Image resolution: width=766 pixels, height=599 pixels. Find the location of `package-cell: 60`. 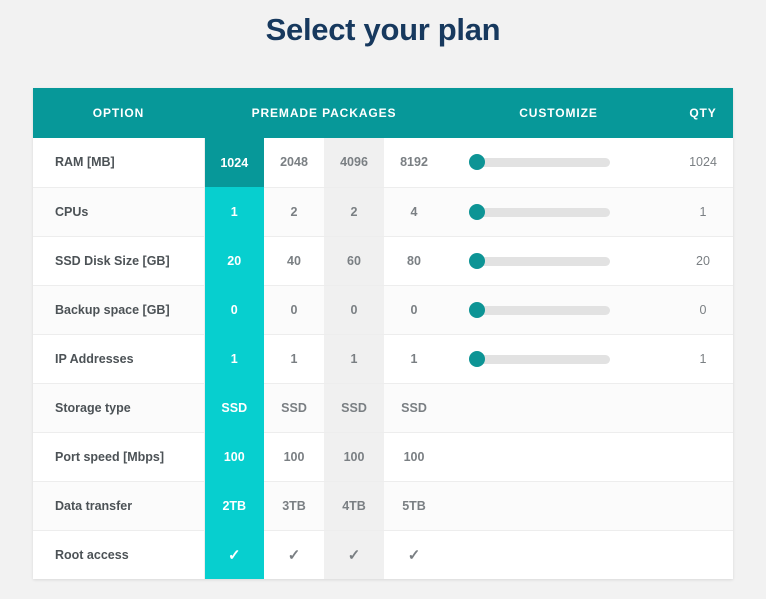

package-cell: 60 is located at coordinates (354, 261).